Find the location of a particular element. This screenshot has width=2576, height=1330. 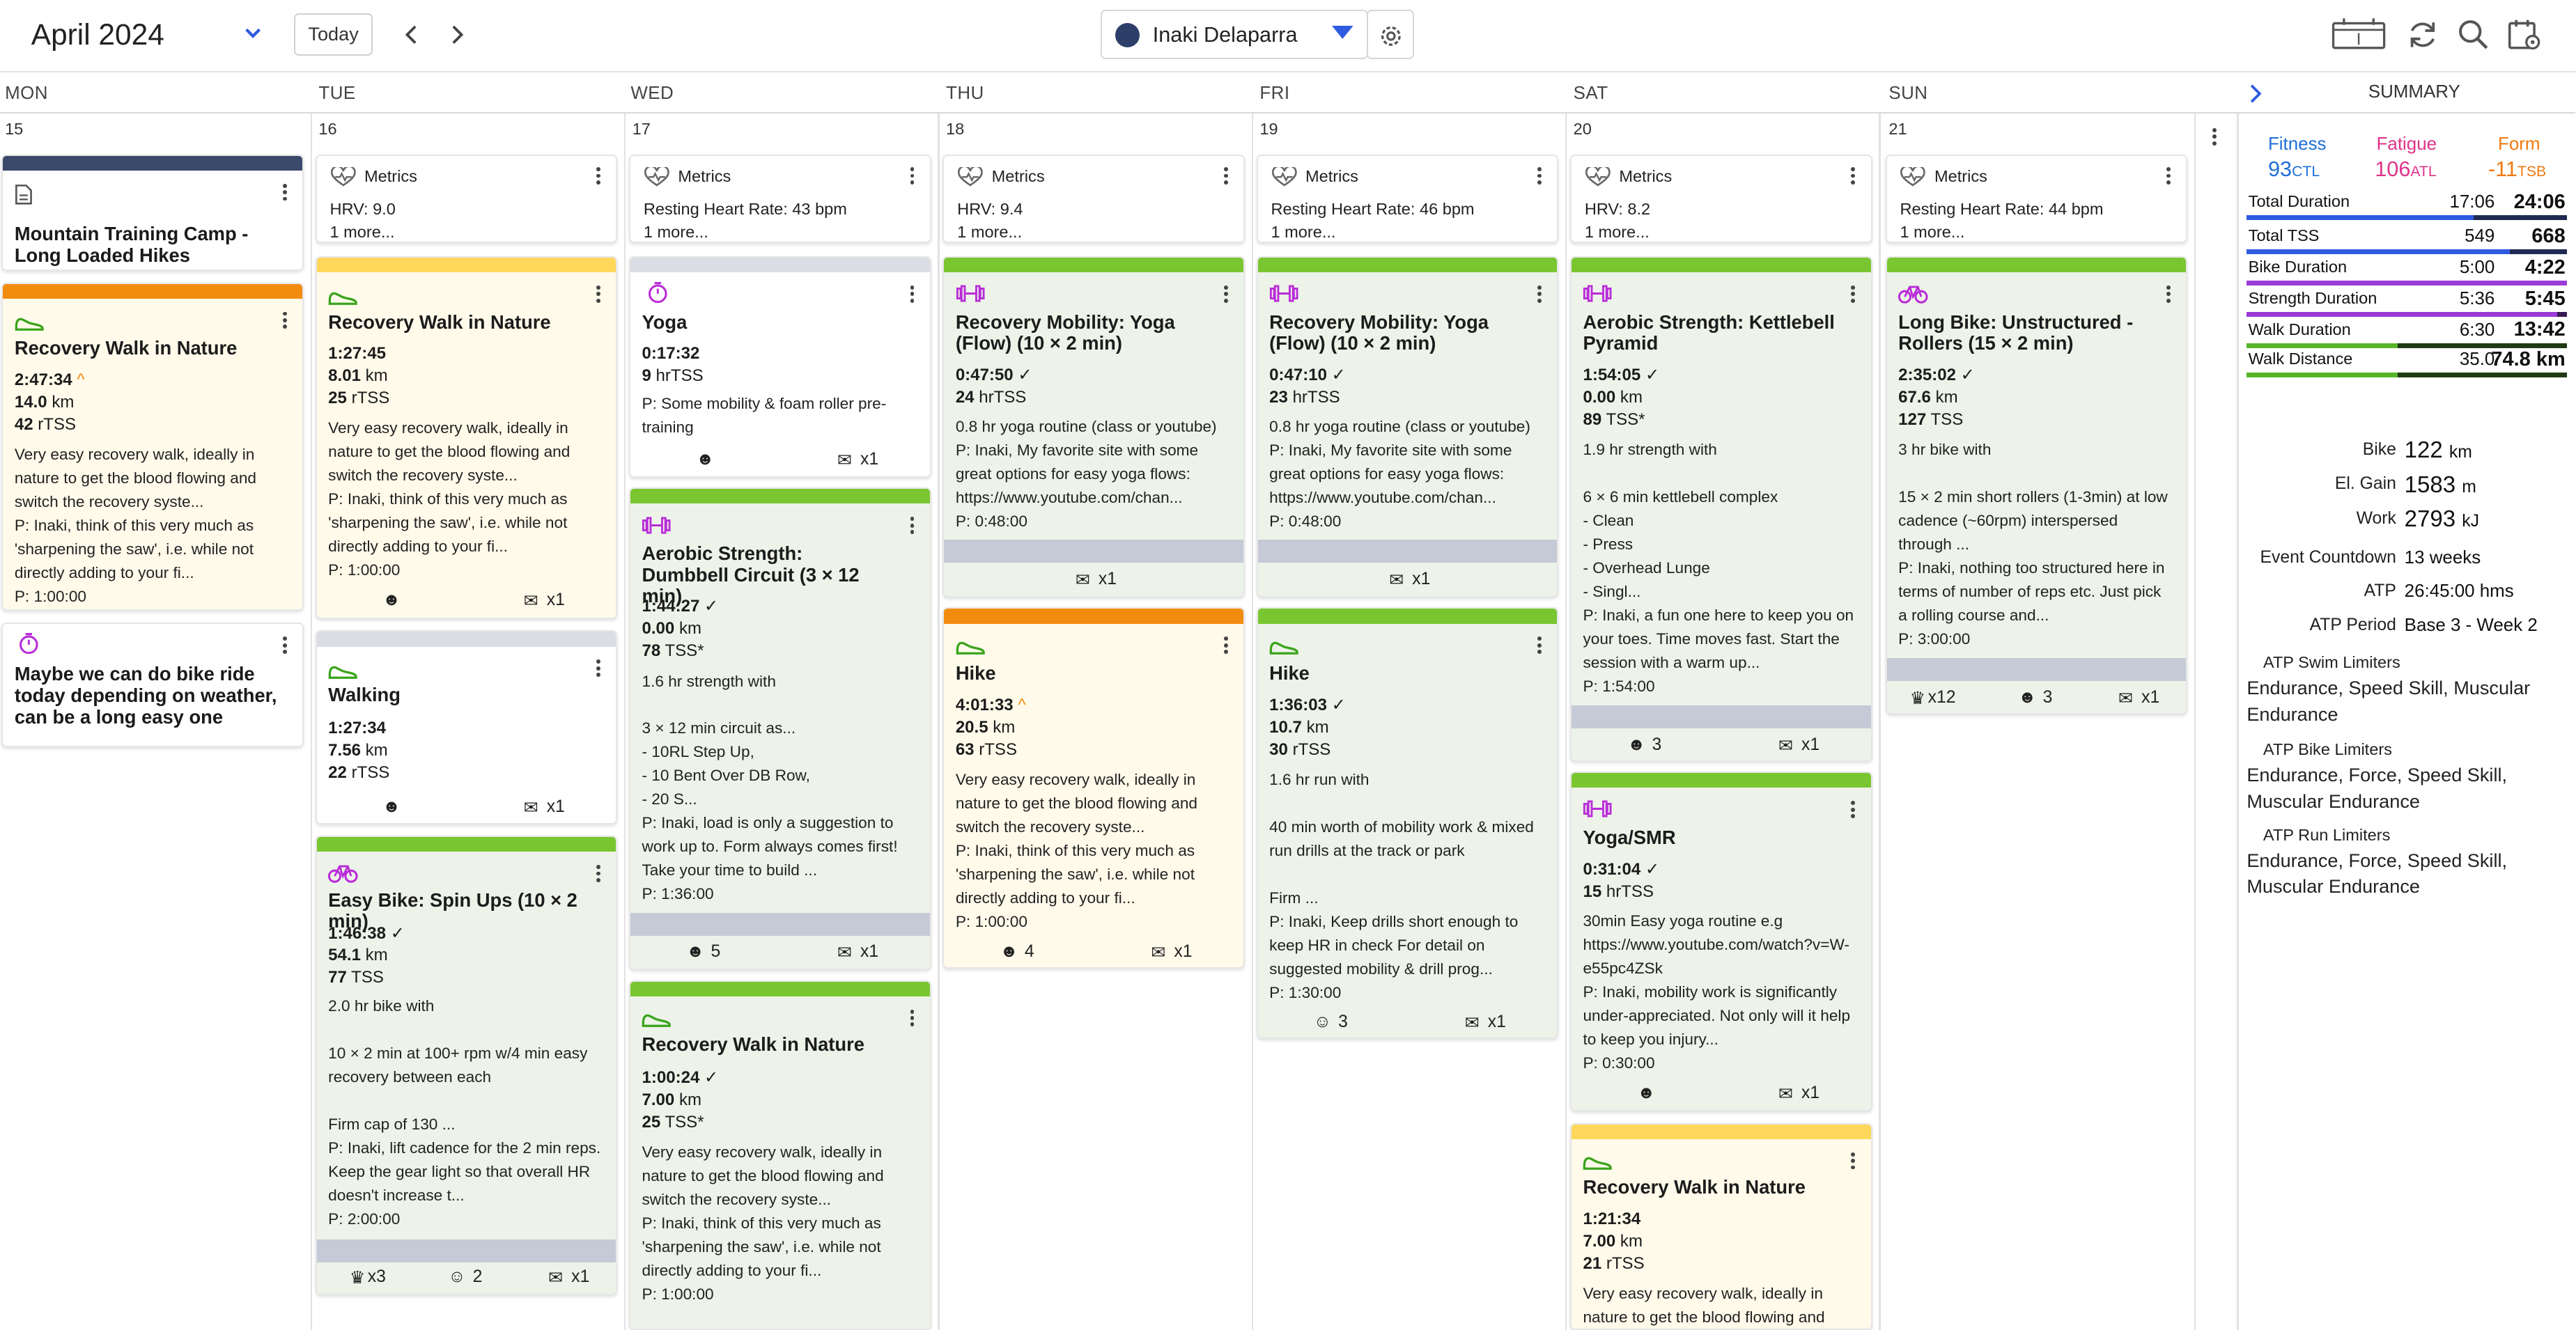

summary-row: Walk Distance 35.0 74.8 km is located at coordinates (2407, 364).